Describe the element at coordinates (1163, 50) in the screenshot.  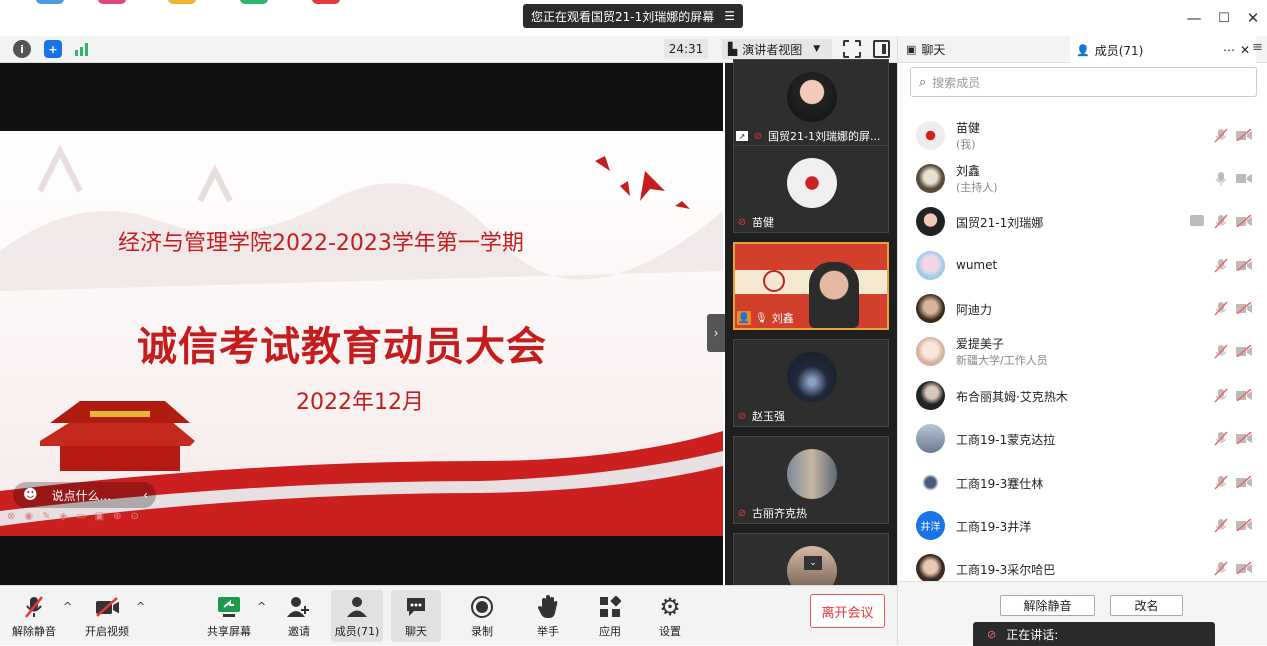
I see `tab-members: 👤 成员(71) ⋯ ✕` at that location.